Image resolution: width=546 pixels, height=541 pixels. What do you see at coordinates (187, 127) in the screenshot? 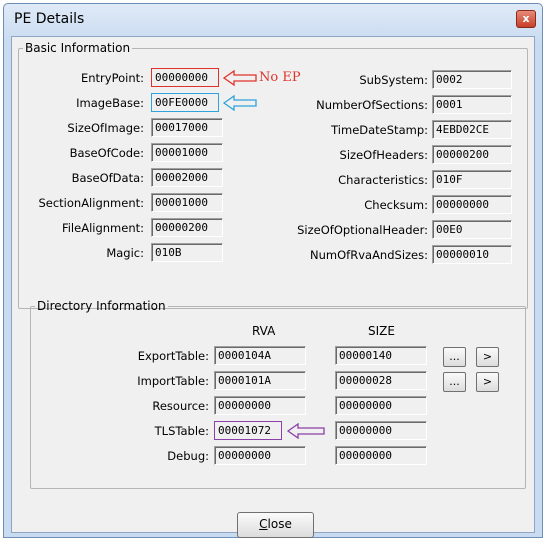
I see `sizeofimage-field: 00017000` at bounding box center [187, 127].